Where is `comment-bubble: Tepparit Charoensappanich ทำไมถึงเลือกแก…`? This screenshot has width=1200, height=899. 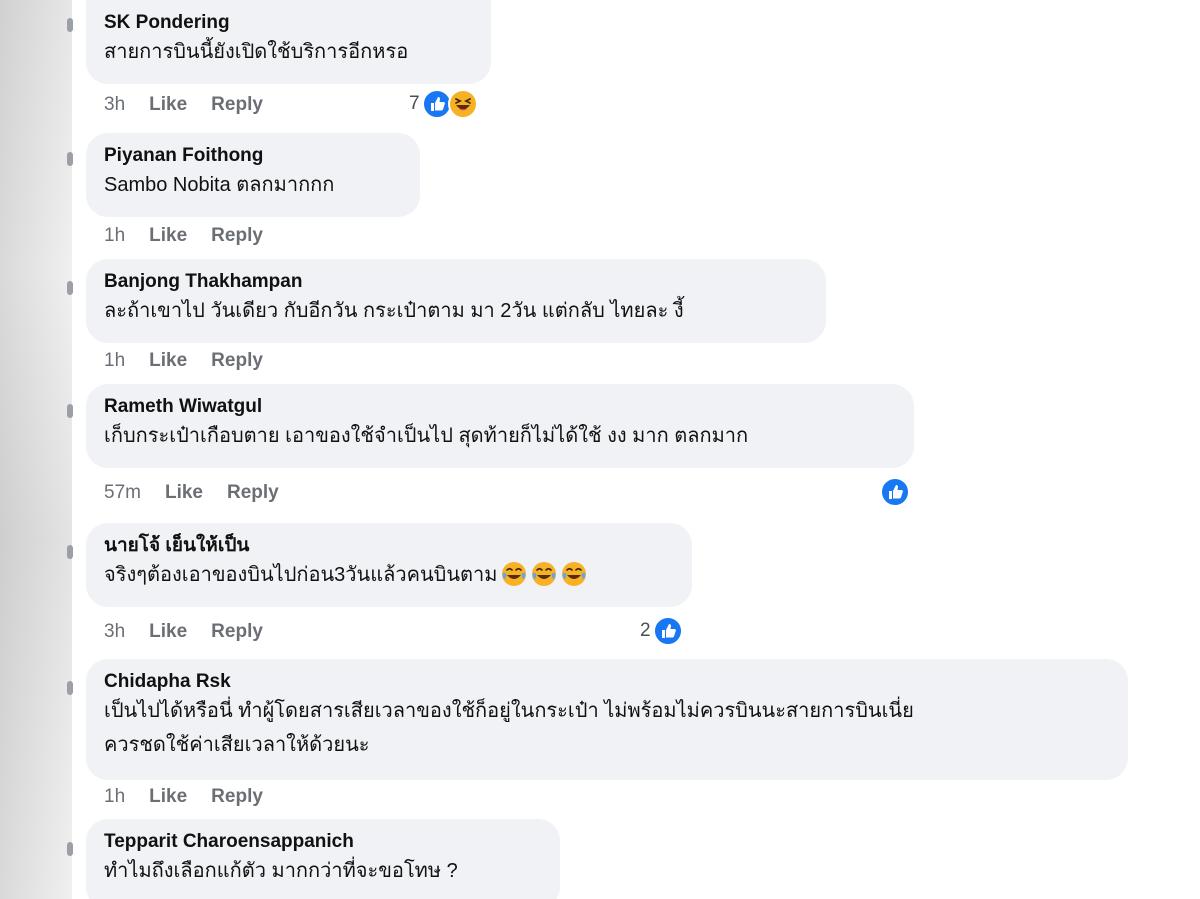
comment-bubble: Tepparit Charoensappanich ทำไมถึงเลือกแก… is located at coordinates (323, 859).